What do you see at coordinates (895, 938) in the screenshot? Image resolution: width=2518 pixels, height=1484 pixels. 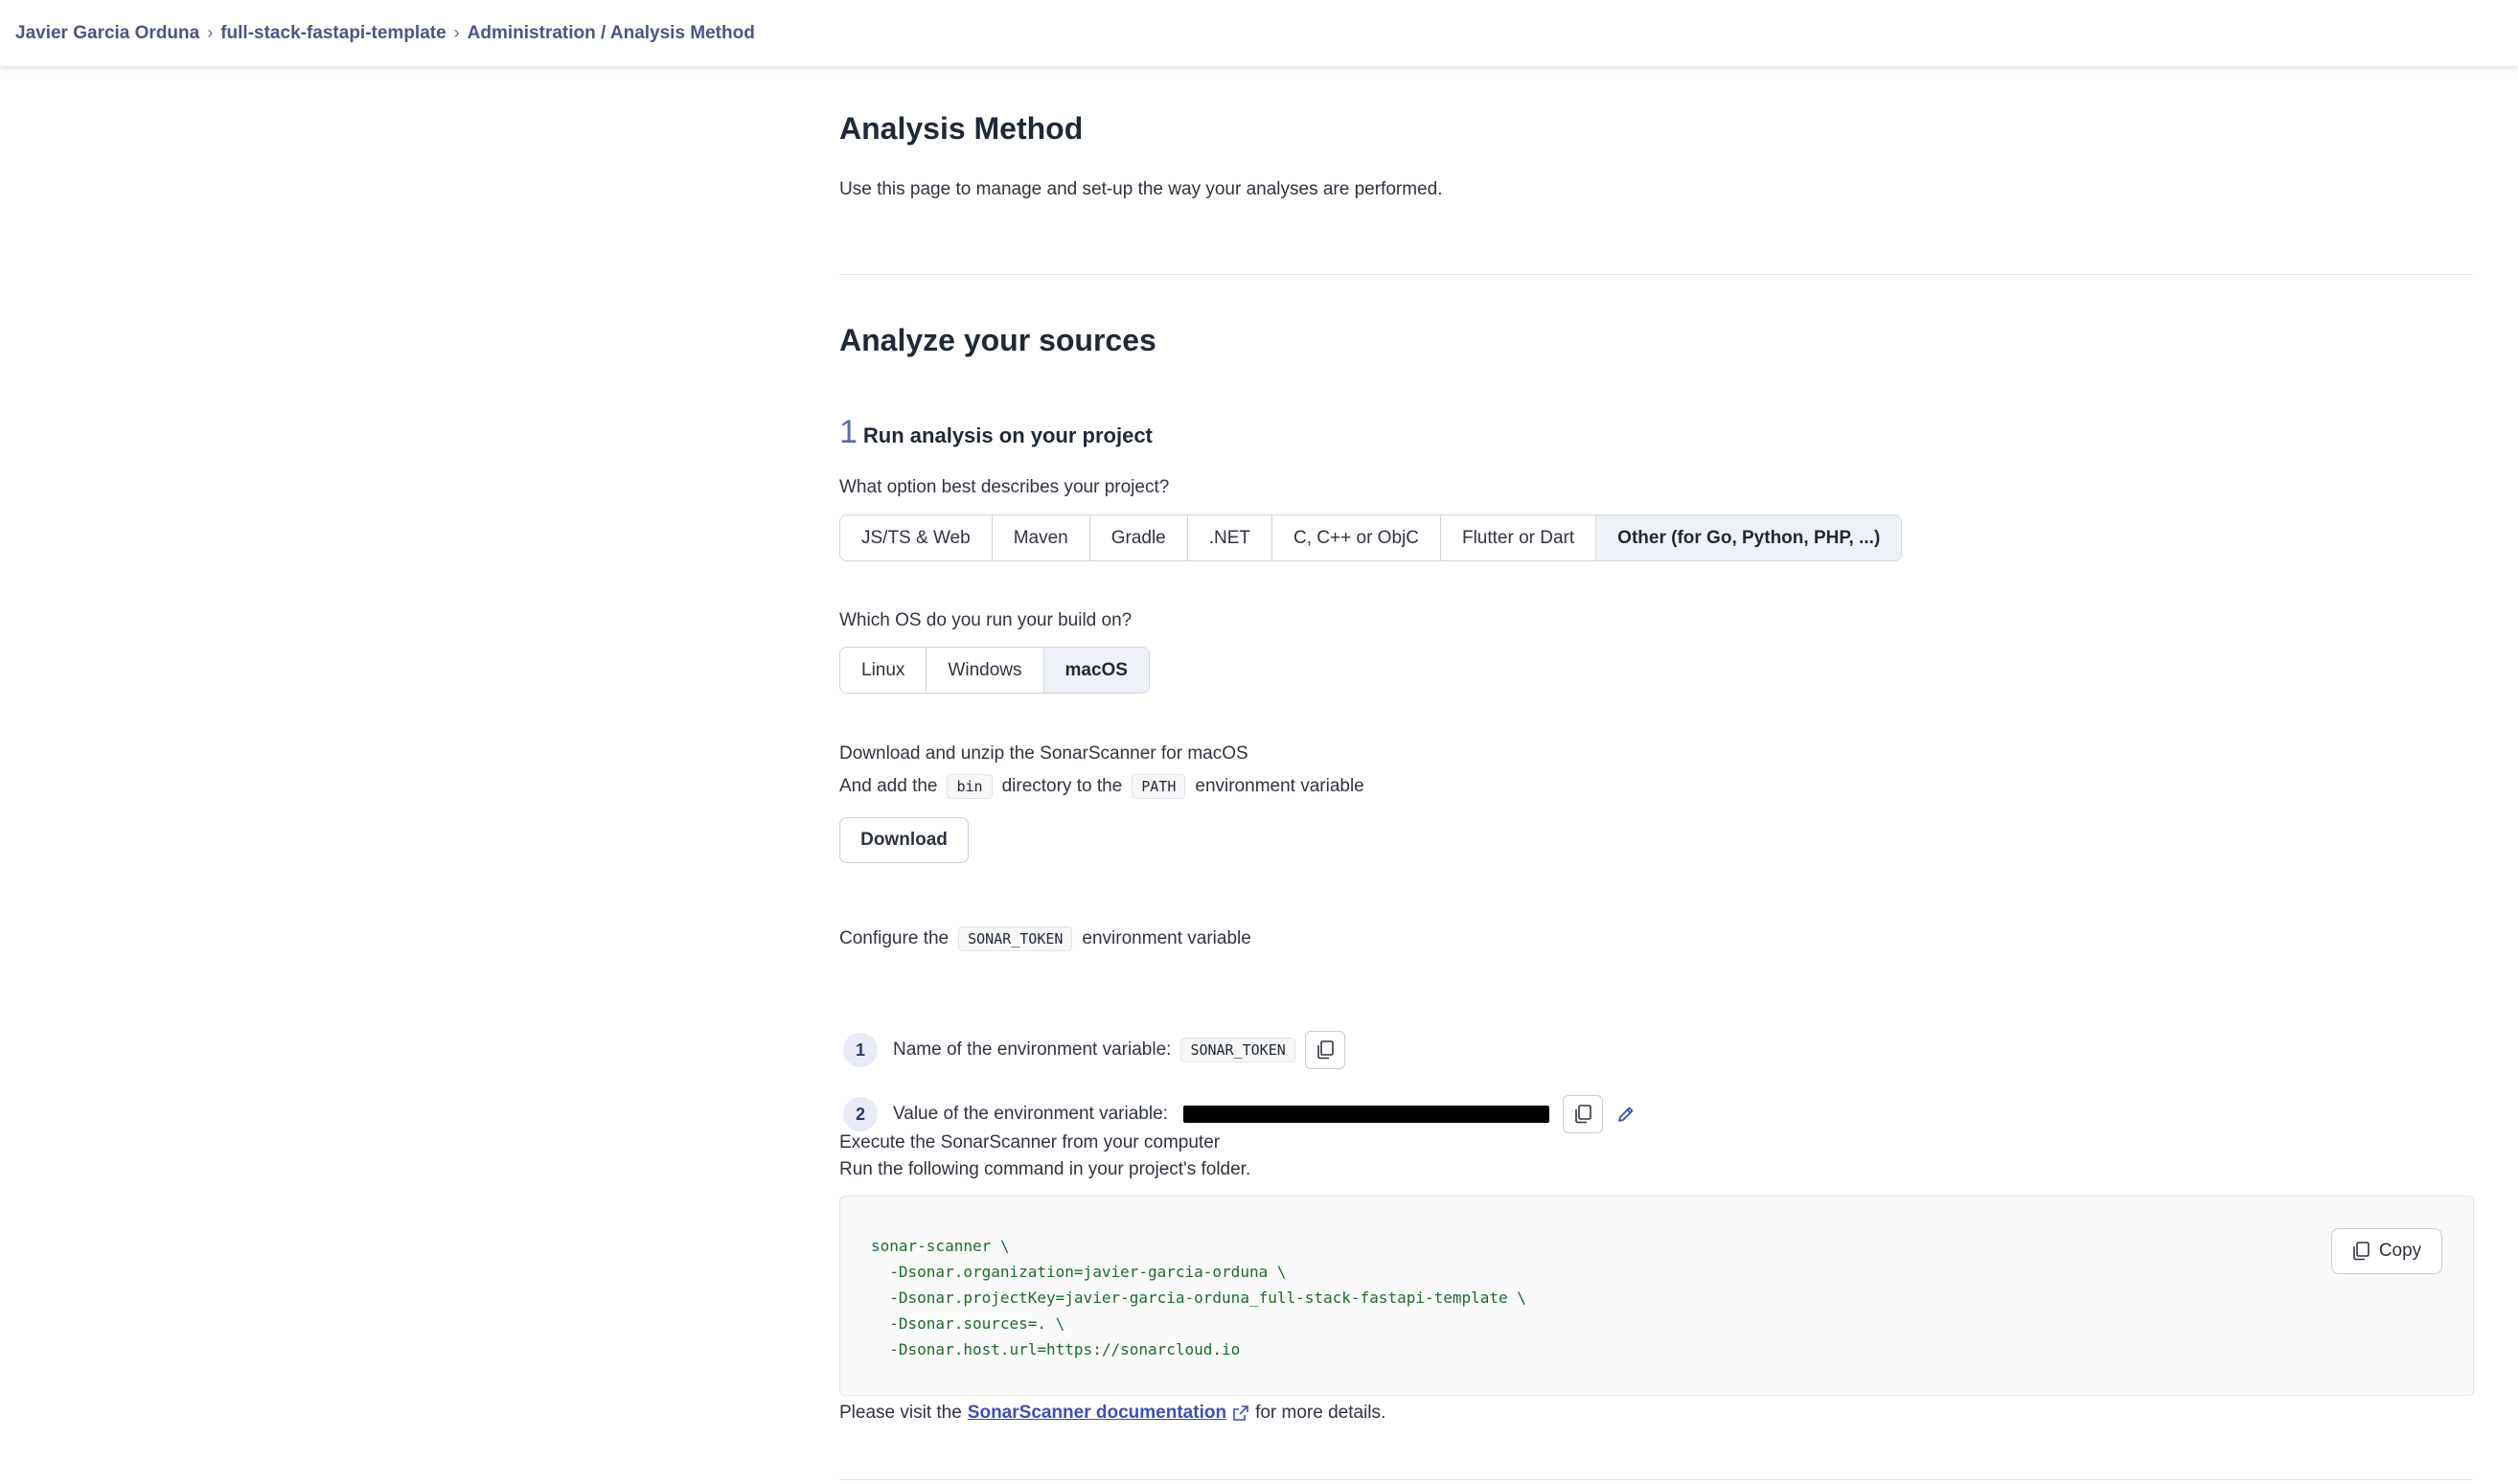 I see `configure-prefix: Configure the` at bounding box center [895, 938].